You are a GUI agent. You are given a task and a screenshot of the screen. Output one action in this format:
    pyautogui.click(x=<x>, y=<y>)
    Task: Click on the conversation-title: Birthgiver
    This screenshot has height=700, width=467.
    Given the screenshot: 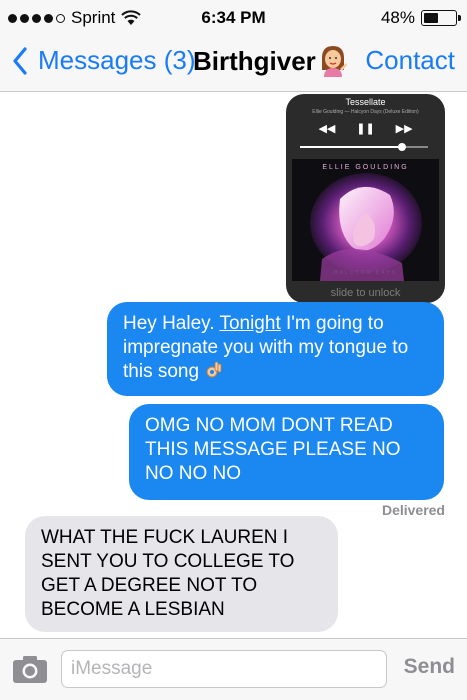 What is the action you would take?
    pyautogui.click(x=270, y=61)
    